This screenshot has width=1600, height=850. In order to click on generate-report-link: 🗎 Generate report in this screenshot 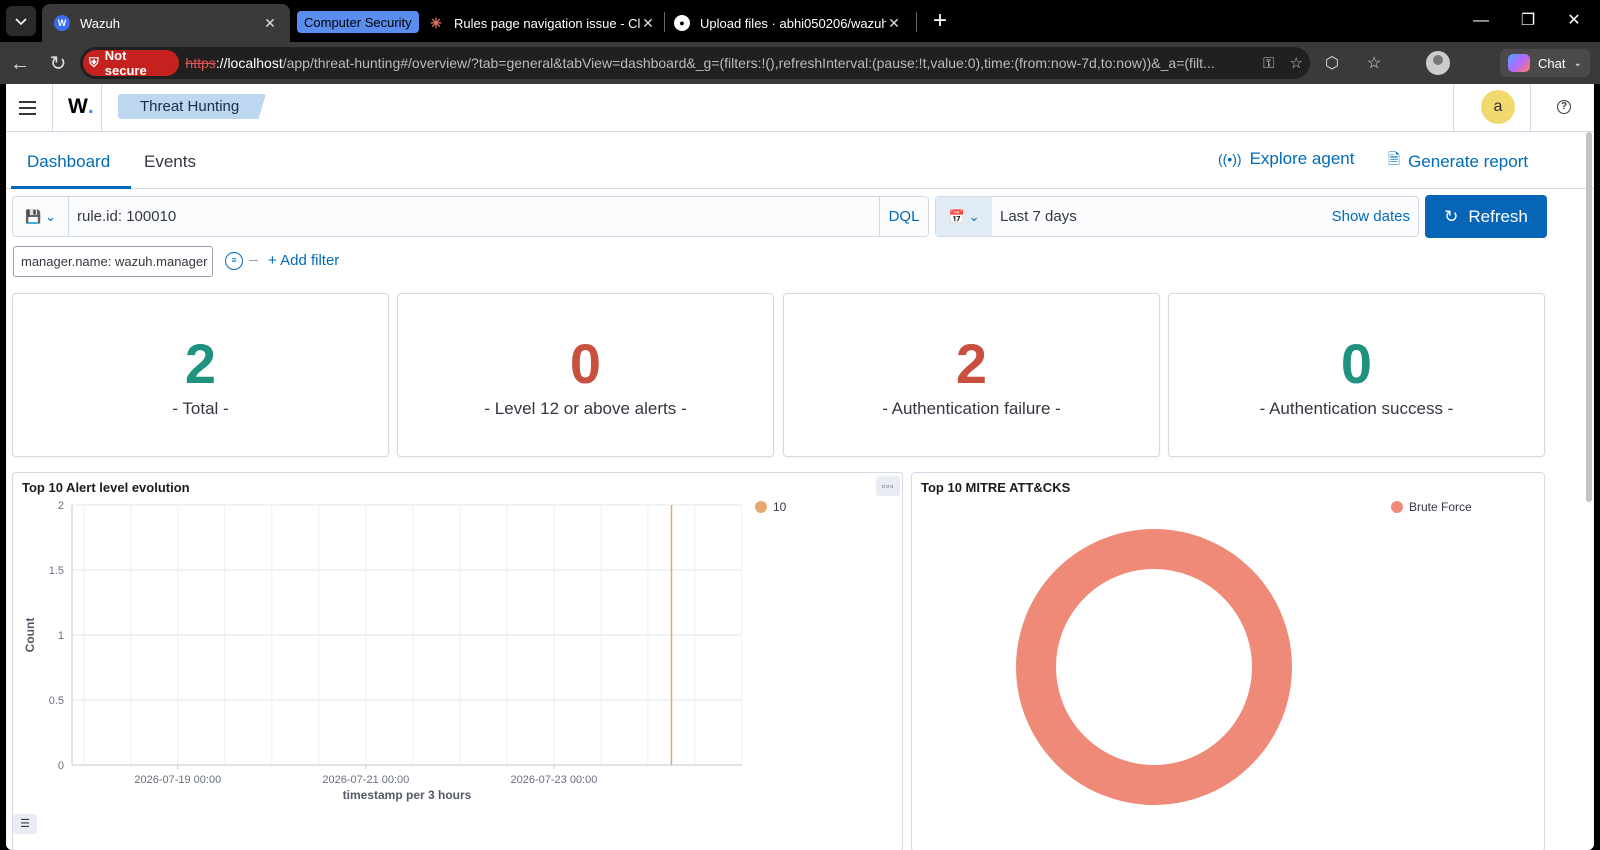, I will do `click(1458, 161)`.